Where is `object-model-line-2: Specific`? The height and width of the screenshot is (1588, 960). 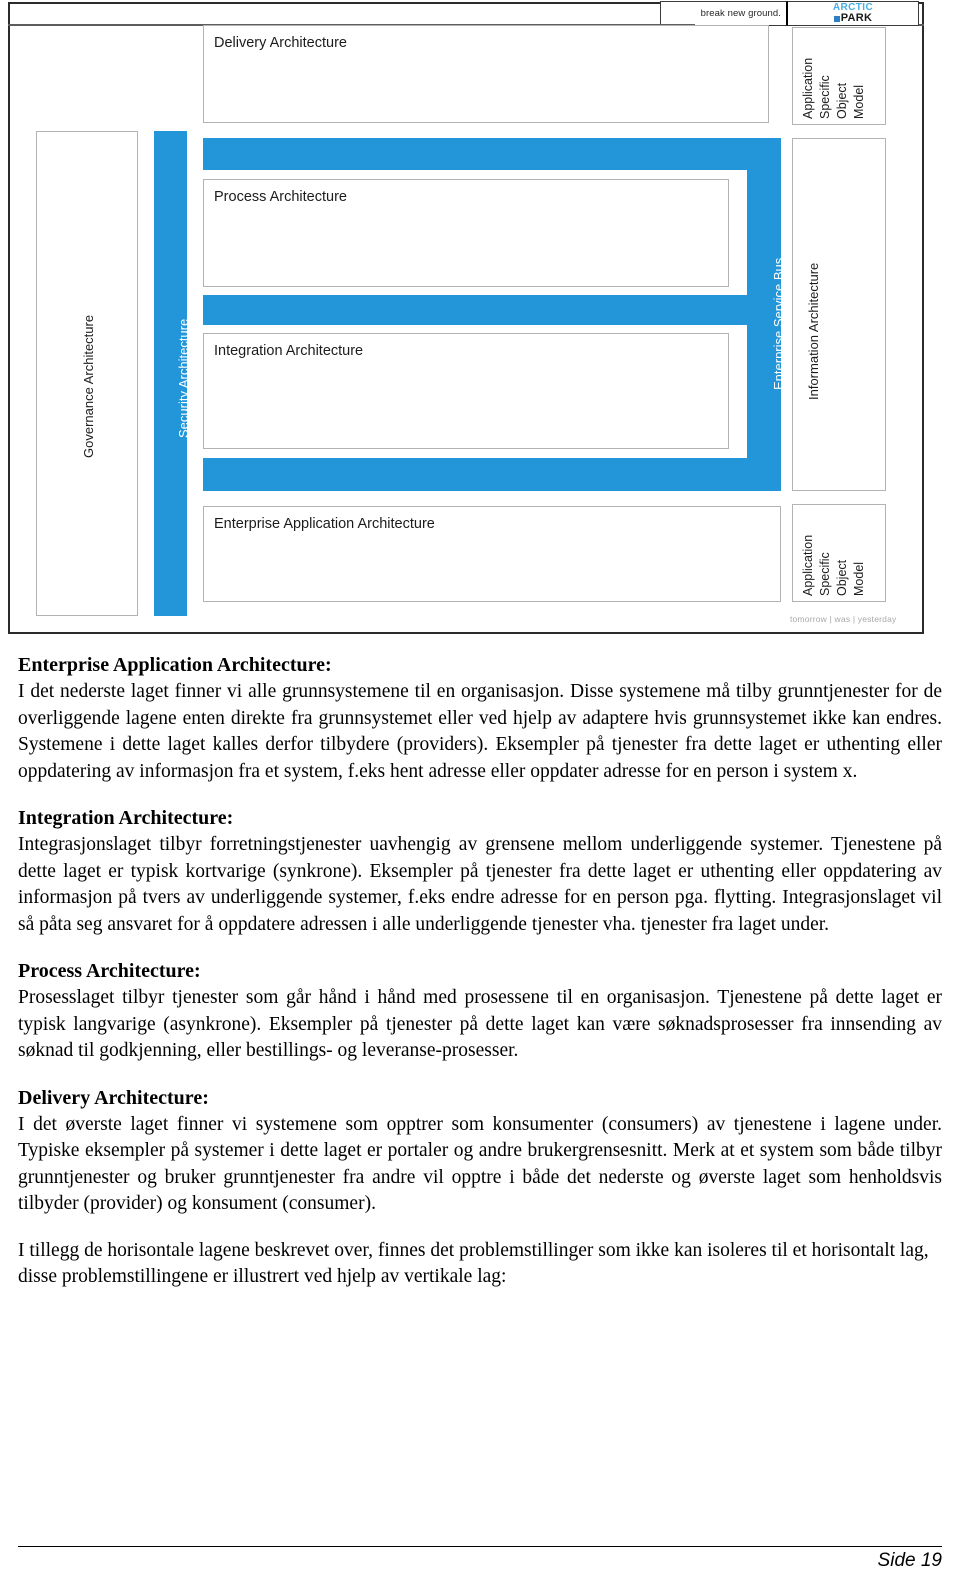 object-model-line-2: Specific is located at coordinates (825, 97).